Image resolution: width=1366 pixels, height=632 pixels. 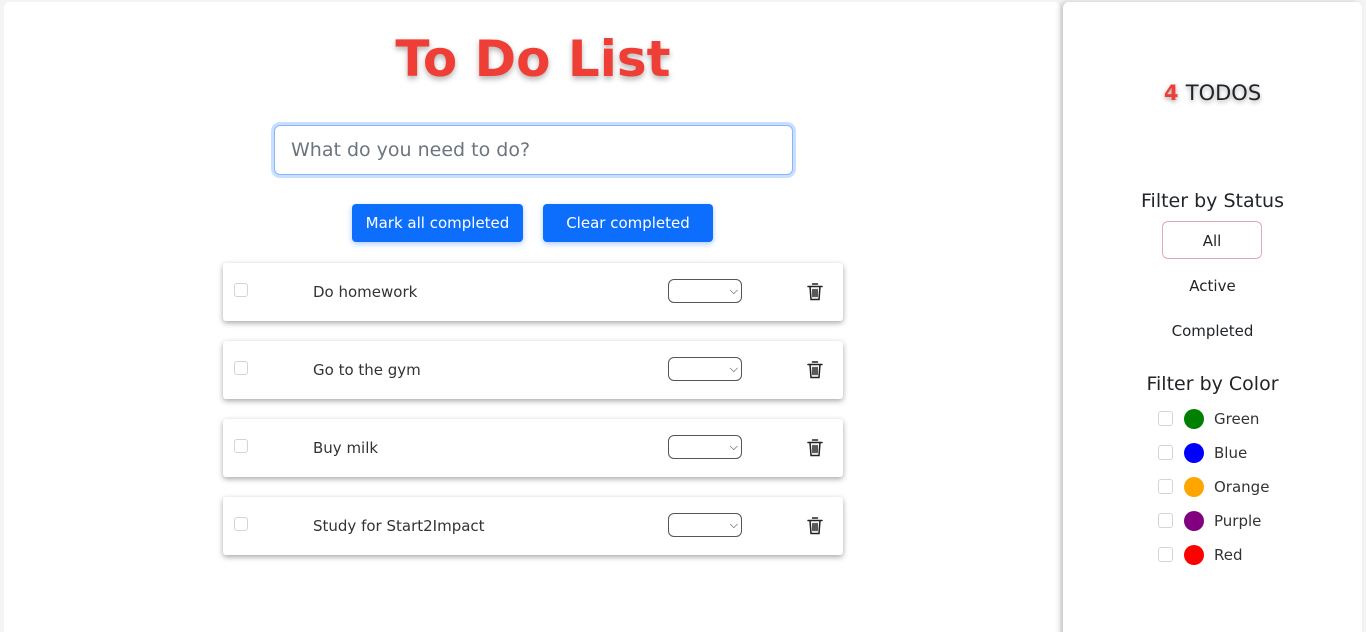 I want to click on todo-text: Go to the gym, so click(x=367, y=370).